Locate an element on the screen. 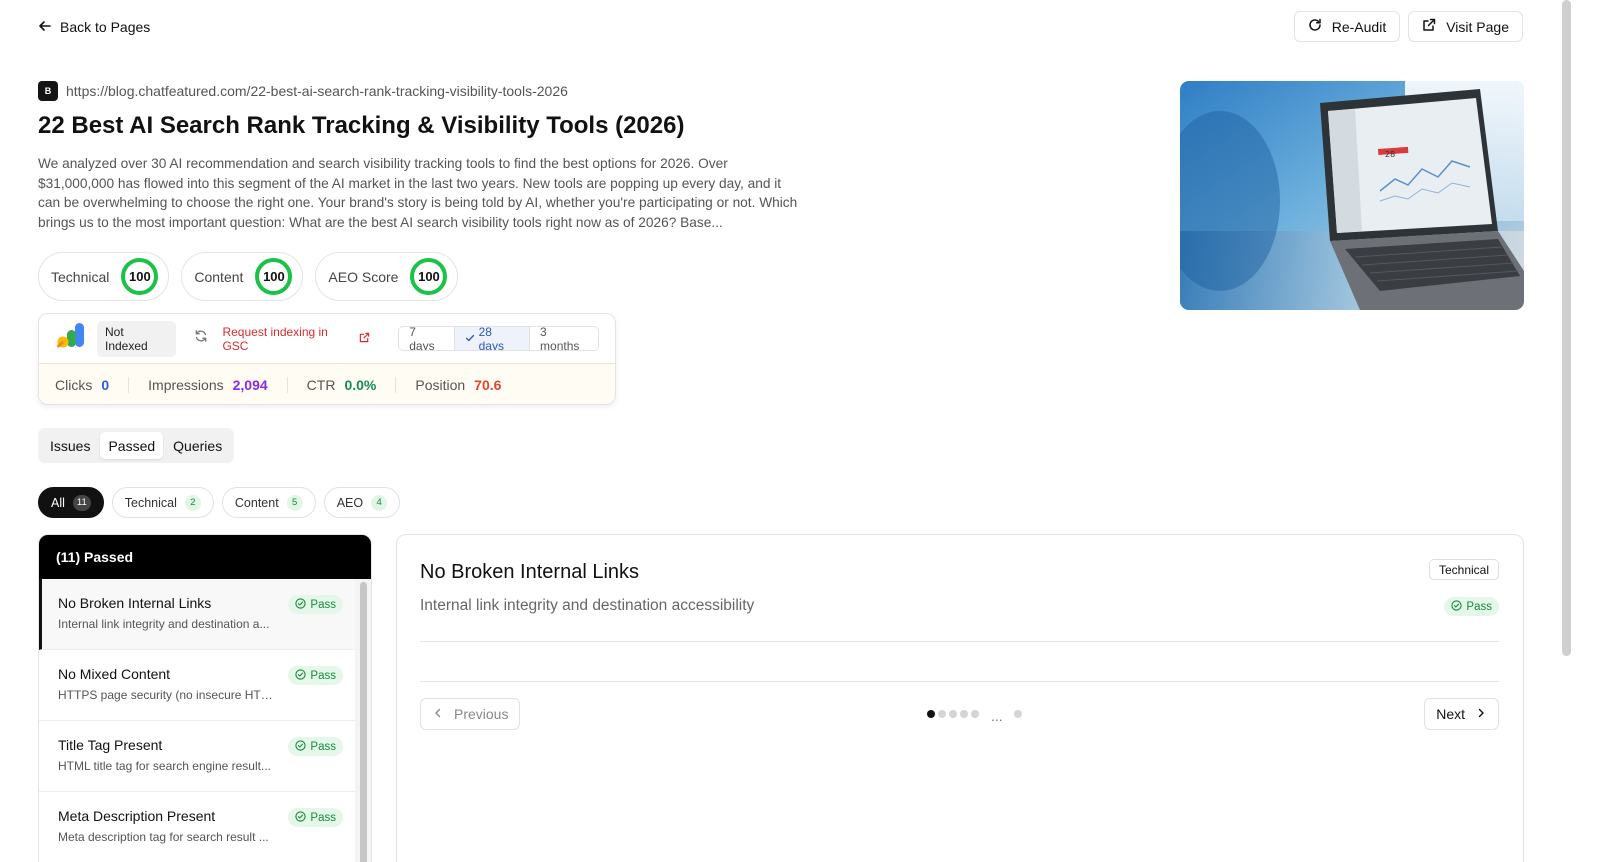 Image resolution: width=1597 pixels, height=862 pixels. range-3-months: 3 months is located at coordinates (564, 338).